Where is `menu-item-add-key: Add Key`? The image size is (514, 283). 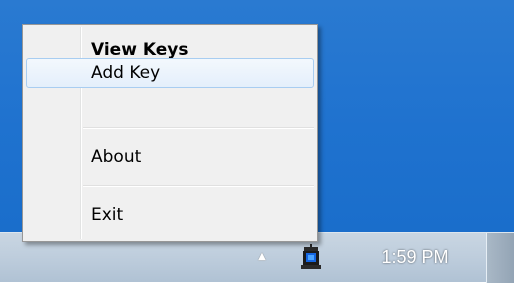 menu-item-add-key: Add Key is located at coordinates (170, 73).